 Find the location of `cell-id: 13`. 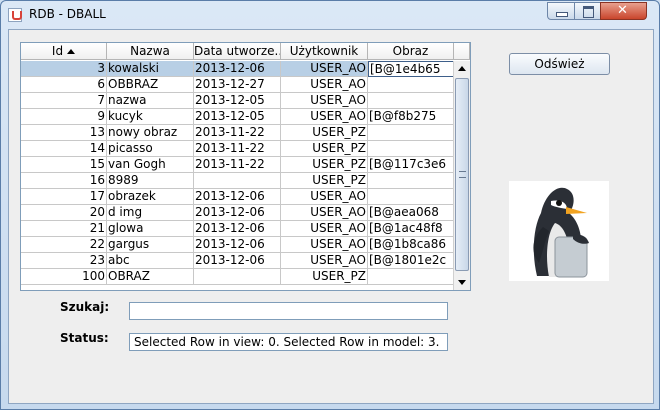

cell-id: 13 is located at coordinates (64, 133).